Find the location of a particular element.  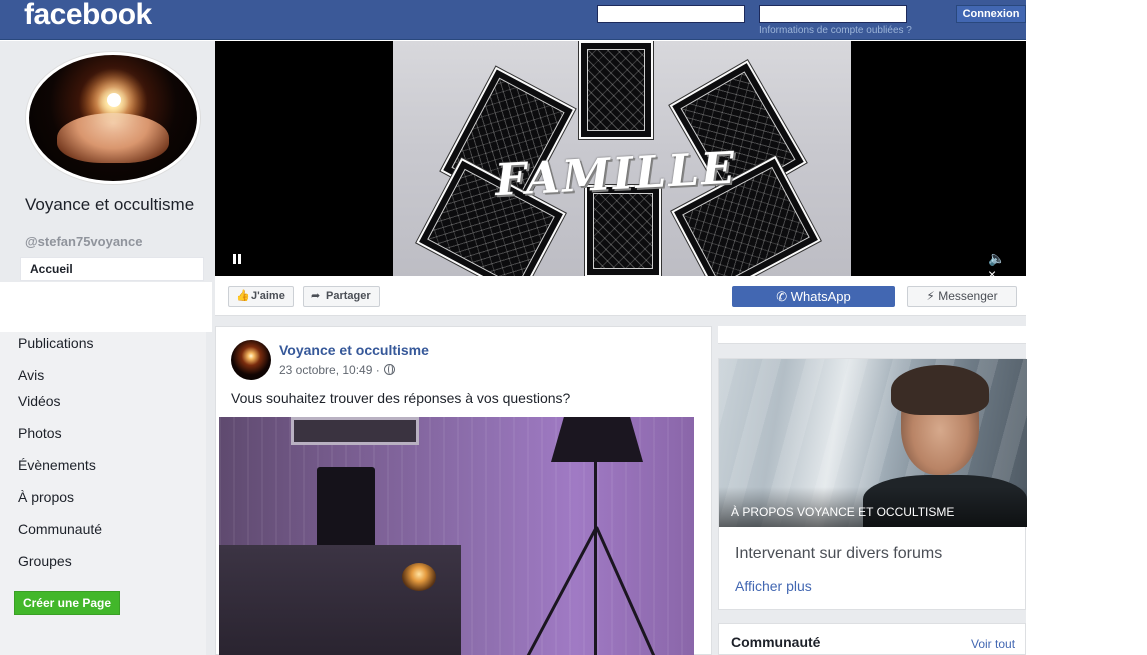

messenger-icon: ⚡ is located at coordinates (930, 296).